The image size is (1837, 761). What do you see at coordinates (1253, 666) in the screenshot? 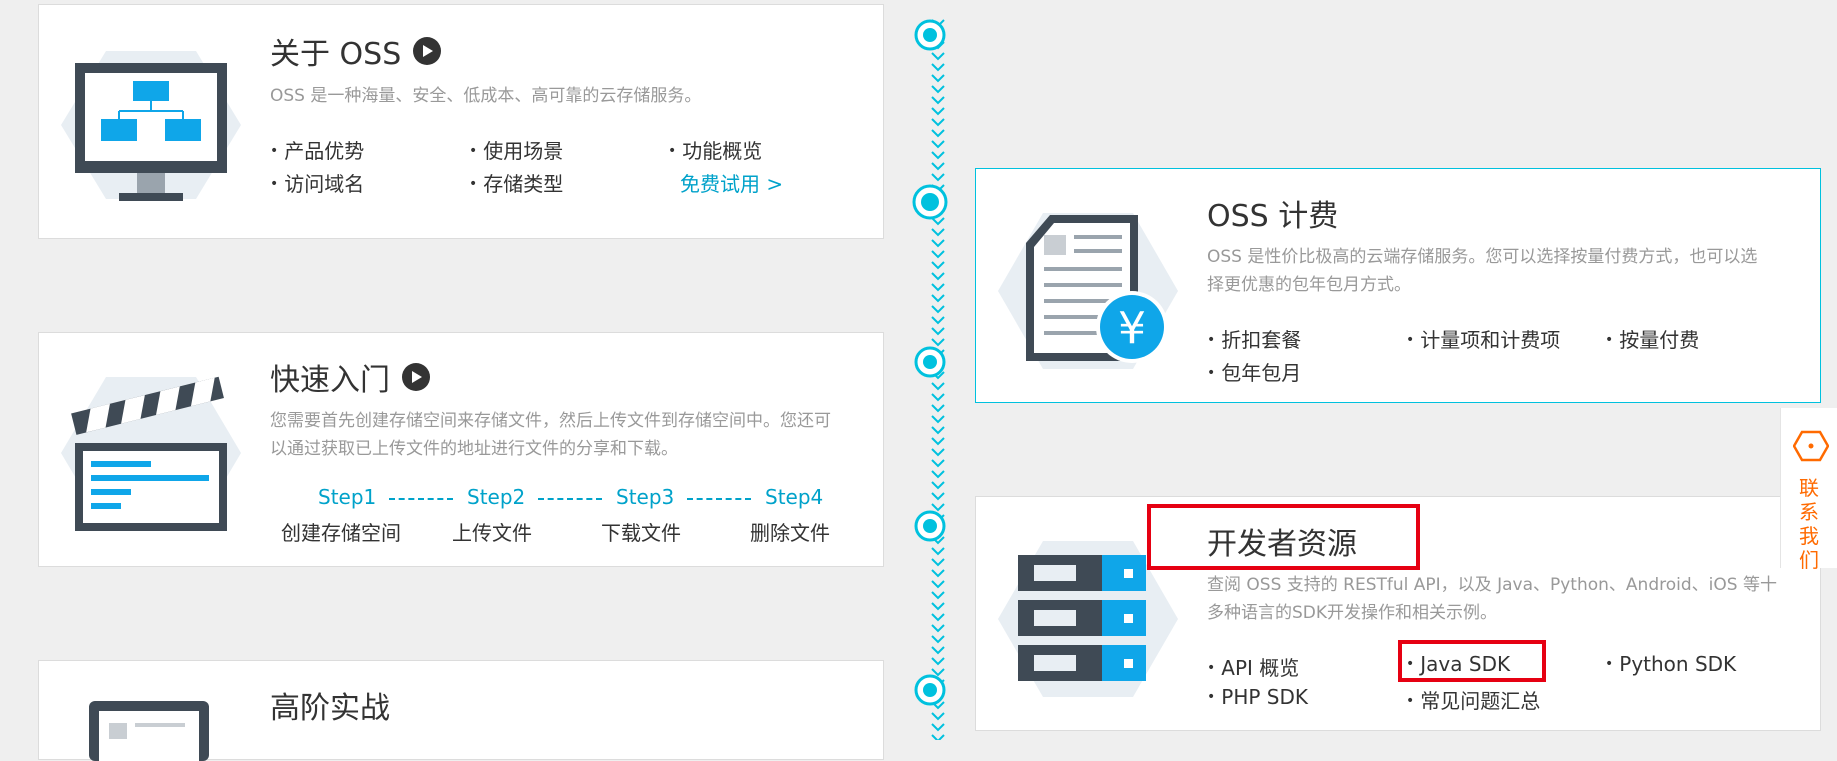
I see `link-api-overview: • API 概览` at bounding box center [1253, 666].